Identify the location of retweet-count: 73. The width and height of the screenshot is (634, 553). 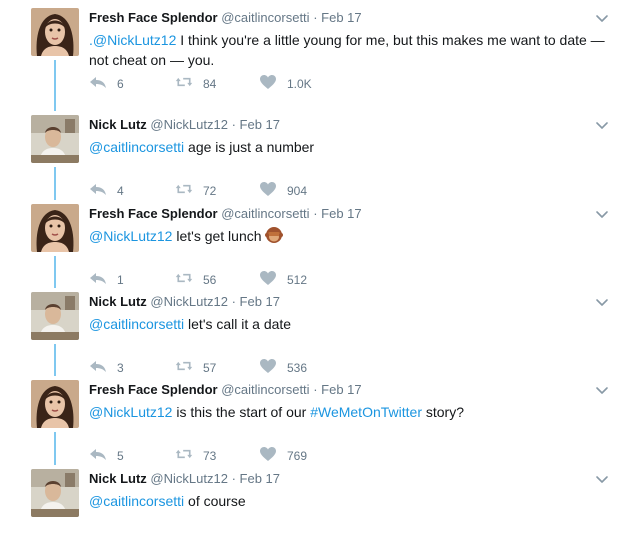
(210, 455).